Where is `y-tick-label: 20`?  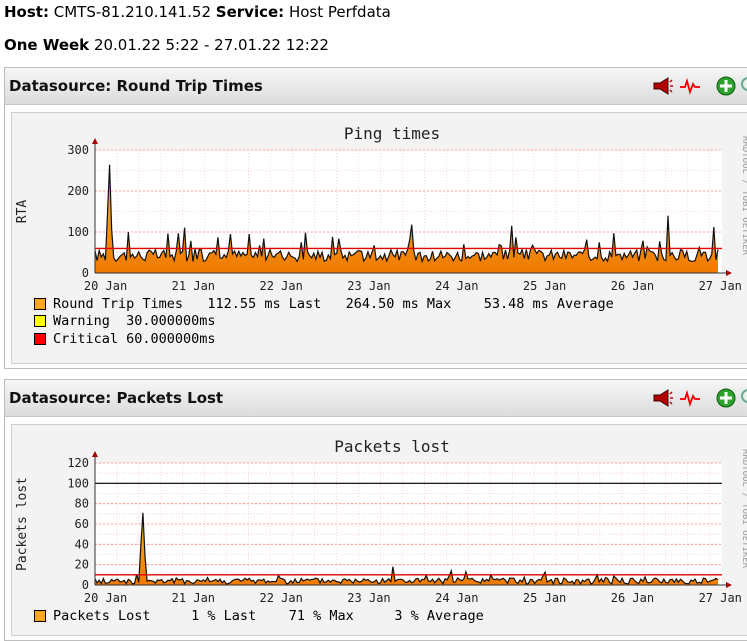 y-tick-label: 20 is located at coordinates (82, 565).